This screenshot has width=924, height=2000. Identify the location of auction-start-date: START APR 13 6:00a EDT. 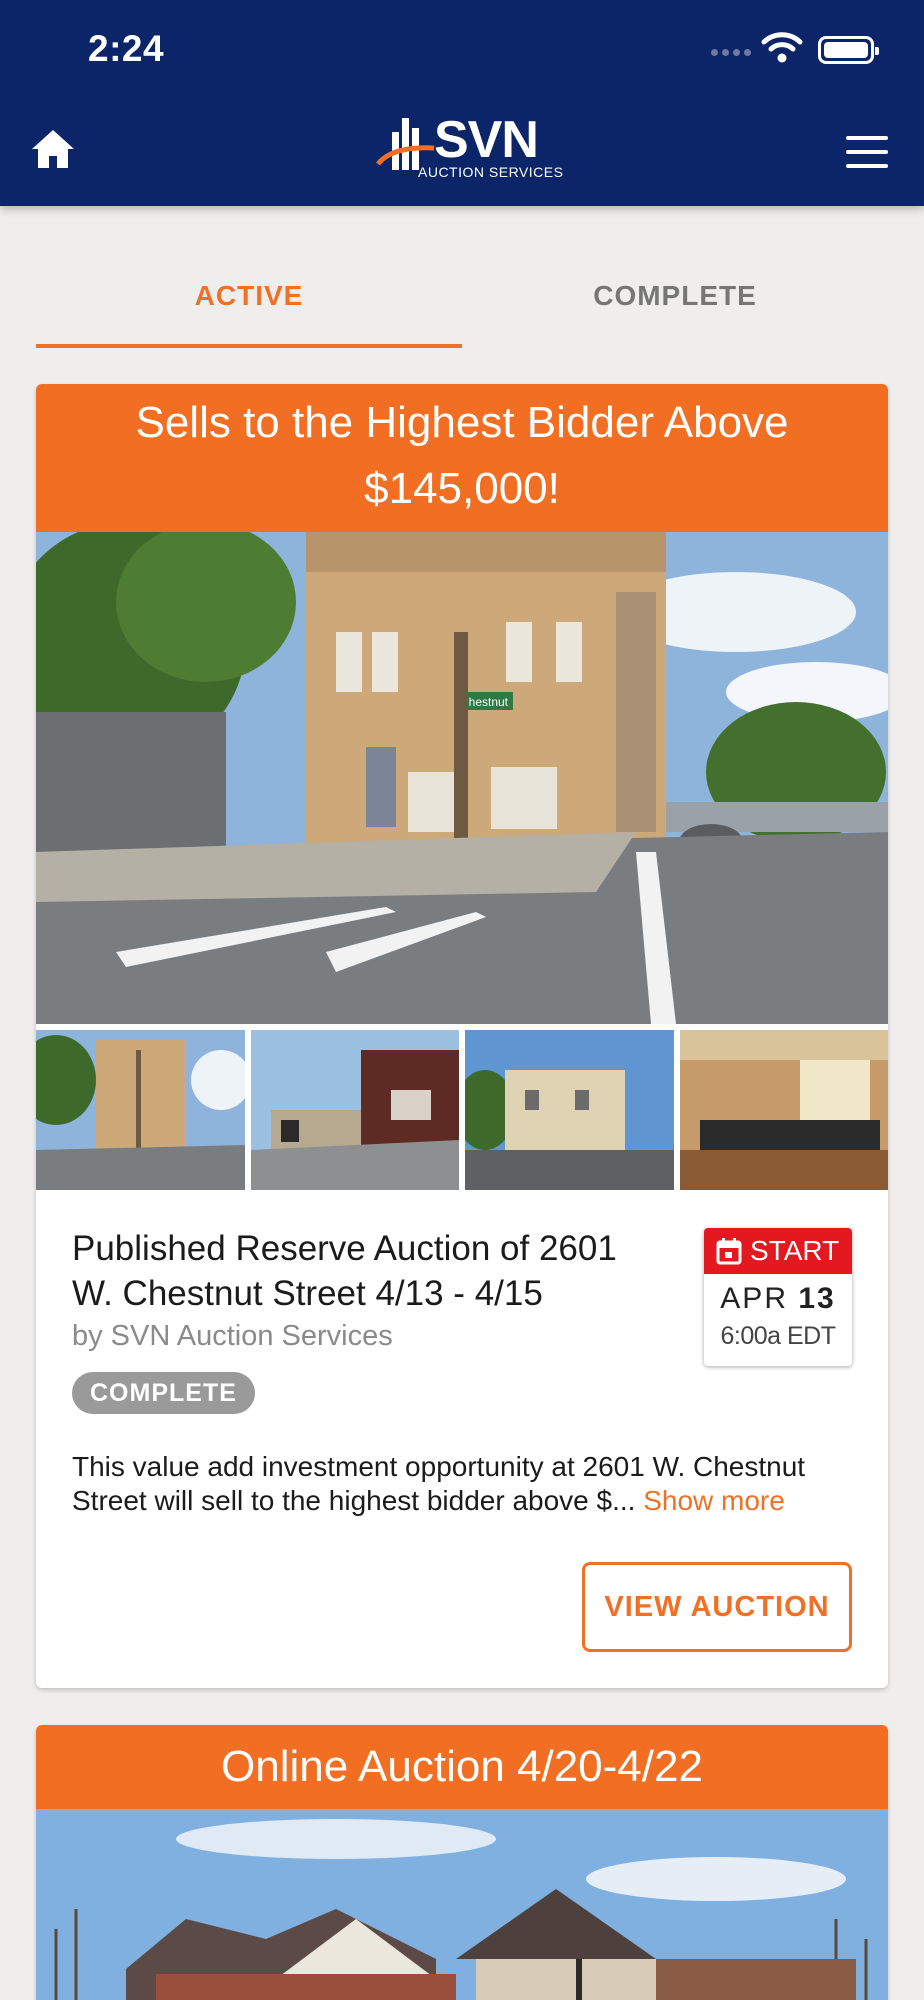
(778, 1297).